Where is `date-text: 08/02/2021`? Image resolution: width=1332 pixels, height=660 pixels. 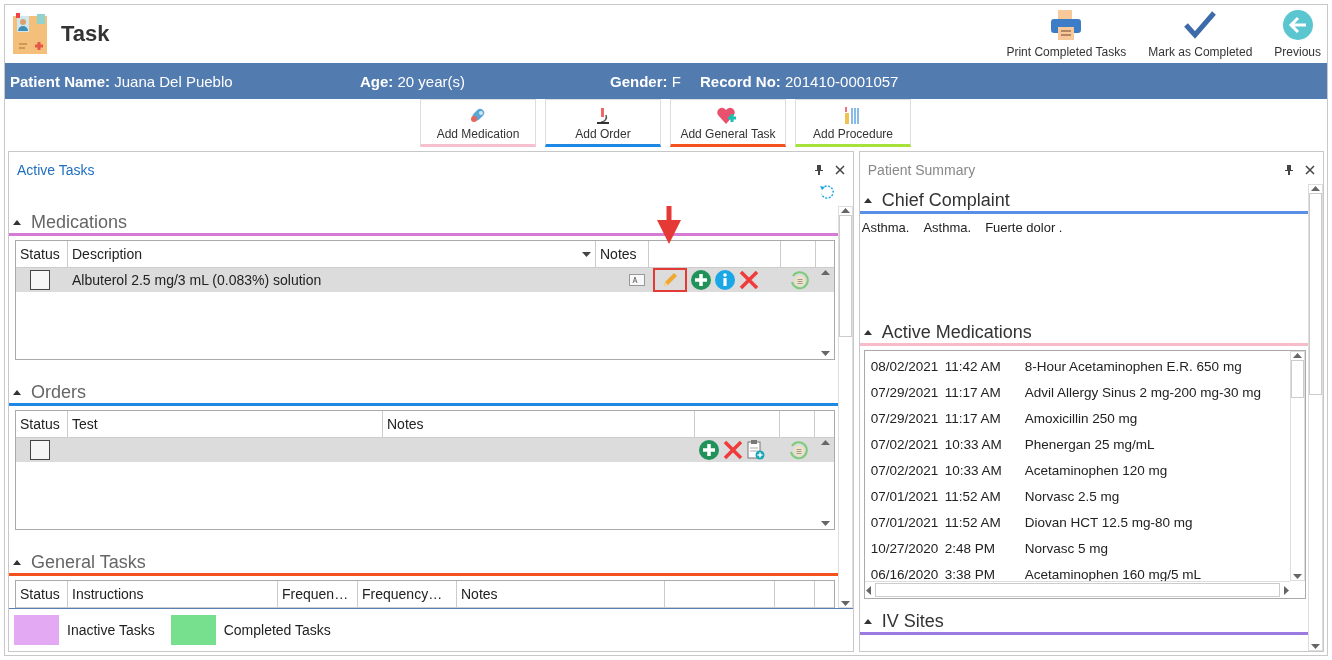
date-text: 08/02/2021 is located at coordinates (905, 366).